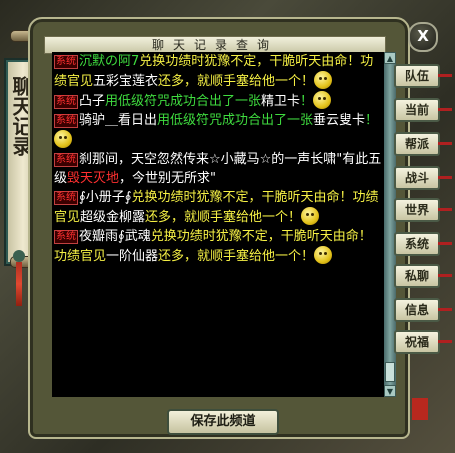 This screenshot has width=455, height=453. What do you see at coordinates (105, 197) in the screenshot?
I see `message-text: ∮小册子∮` at bounding box center [105, 197].